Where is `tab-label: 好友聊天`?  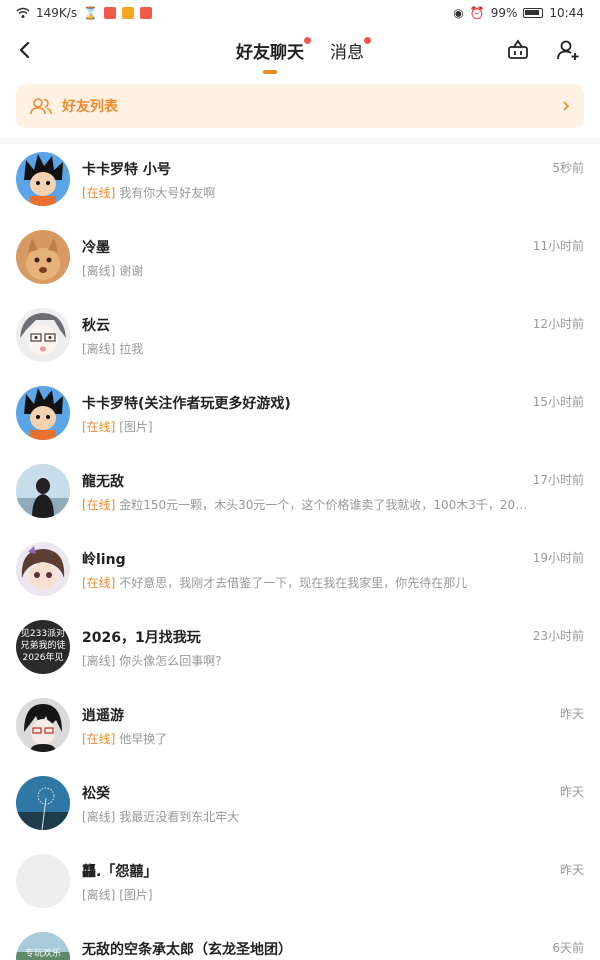 tab-label: 好友聊天 is located at coordinates (270, 52).